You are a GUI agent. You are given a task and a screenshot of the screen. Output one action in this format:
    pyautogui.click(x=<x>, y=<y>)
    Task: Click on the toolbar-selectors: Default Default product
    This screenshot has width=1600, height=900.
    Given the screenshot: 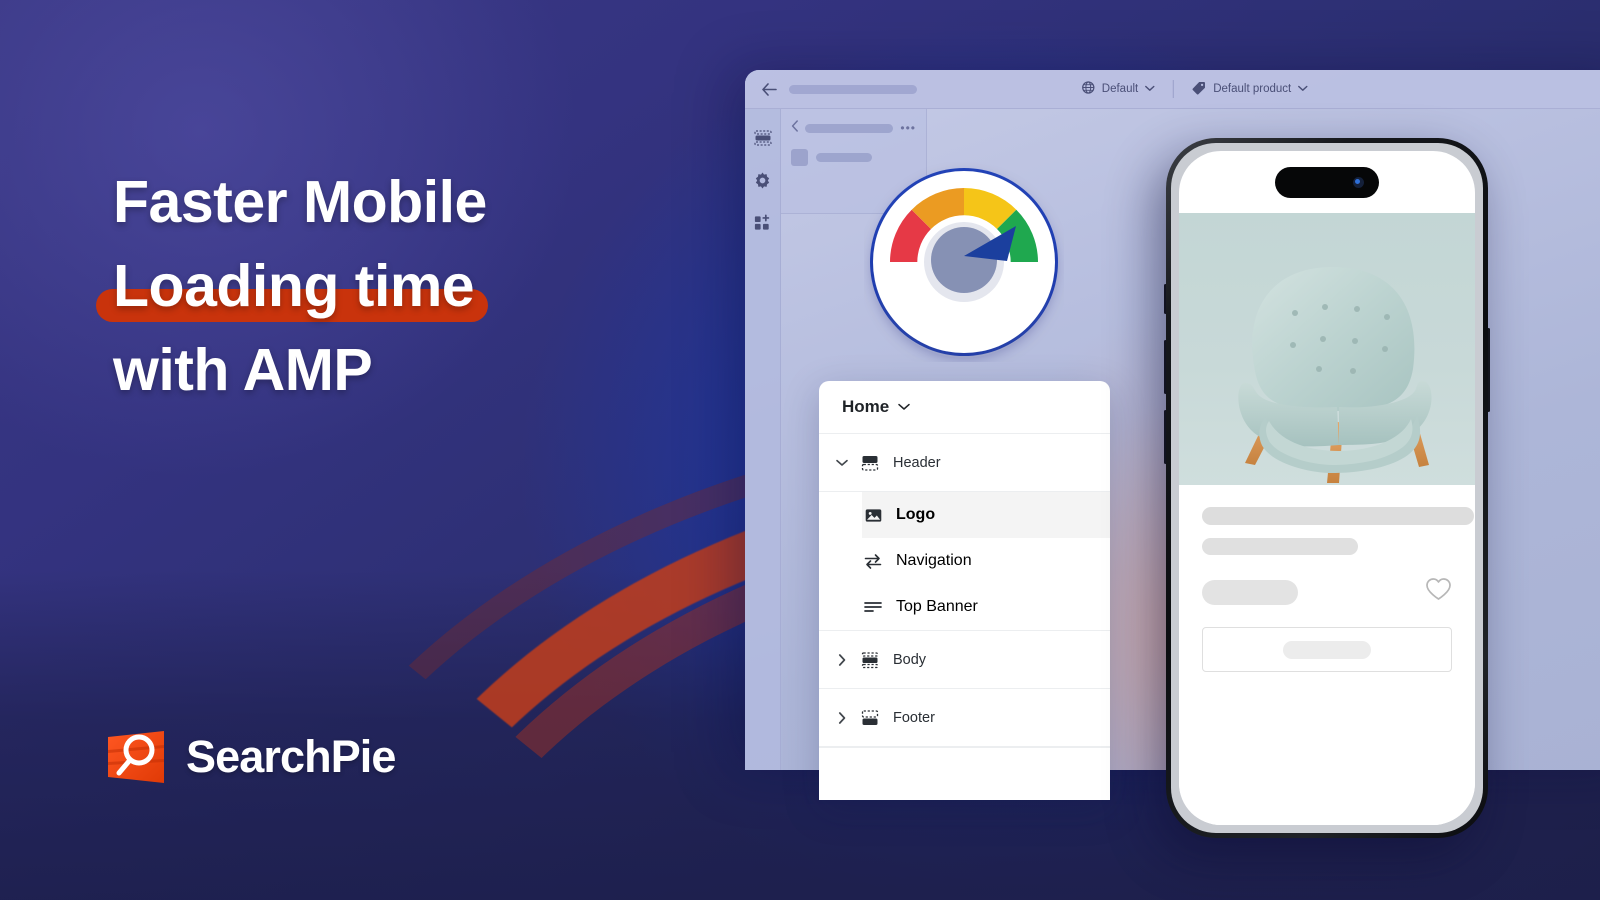 What is the action you would take?
    pyautogui.click(x=1195, y=89)
    